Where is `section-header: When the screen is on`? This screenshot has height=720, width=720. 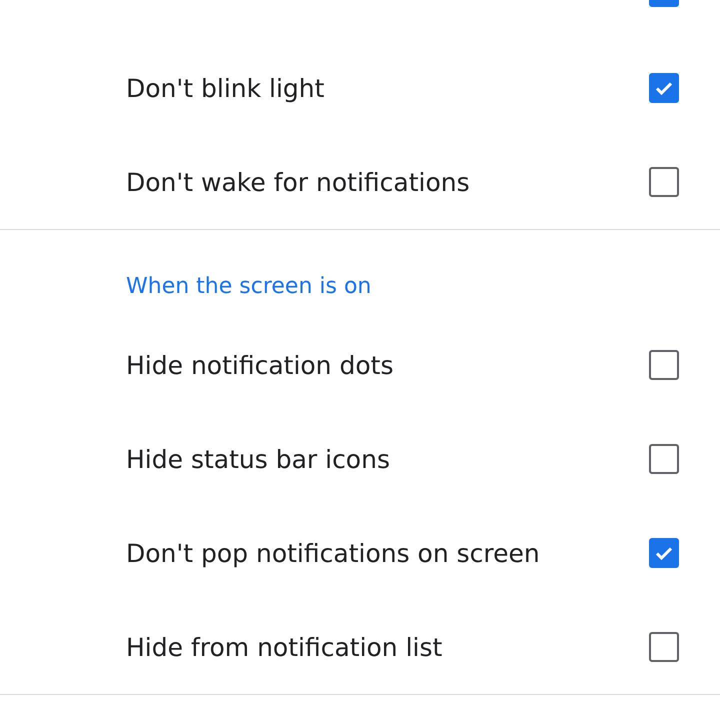
section-header: When the screen is on is located at coordinates (248, 287).